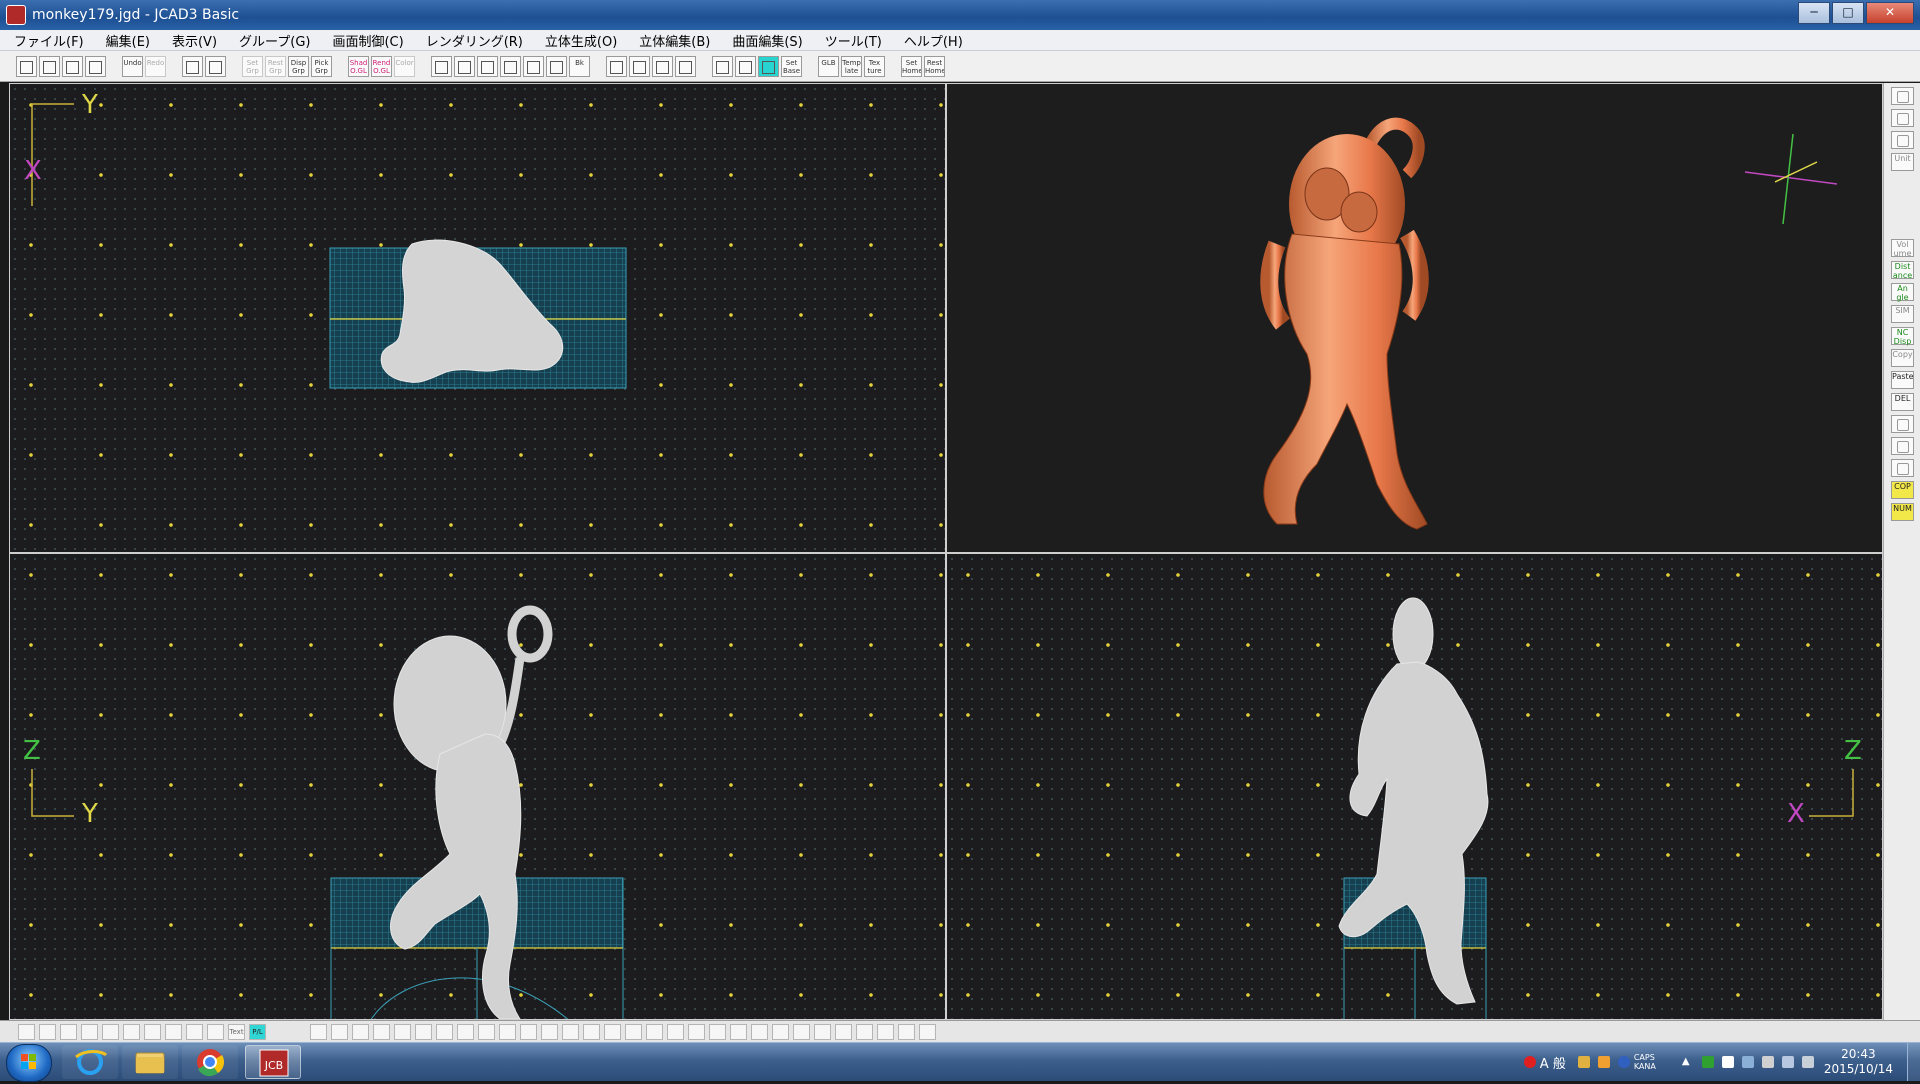 Image resolution: width=1920 pixels, height=1084 pixels. I want to click on menu-screen-control: 画面制御(C), so click(364, 40).